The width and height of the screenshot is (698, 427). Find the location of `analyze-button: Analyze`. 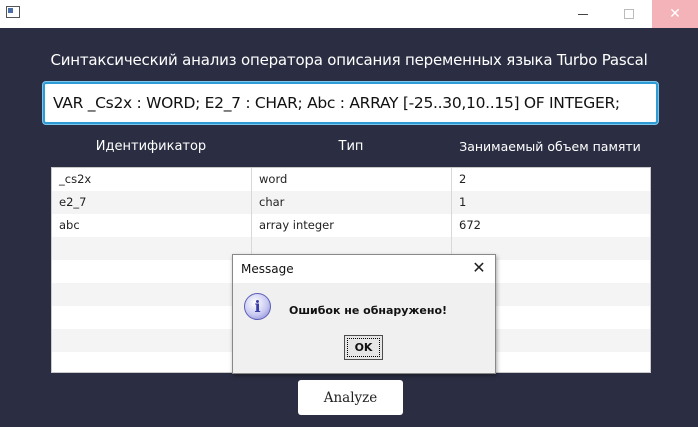

analyze-button: Analyze is located at coordinates (350, 397).